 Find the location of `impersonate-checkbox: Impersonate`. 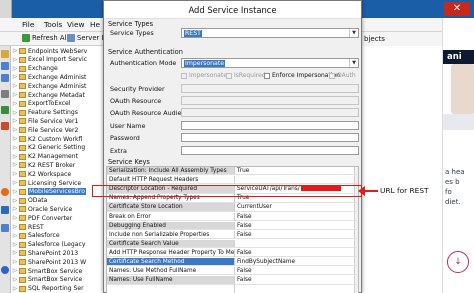

impersonate-checkbox: Impersonate is located at coordinates (204, 75).